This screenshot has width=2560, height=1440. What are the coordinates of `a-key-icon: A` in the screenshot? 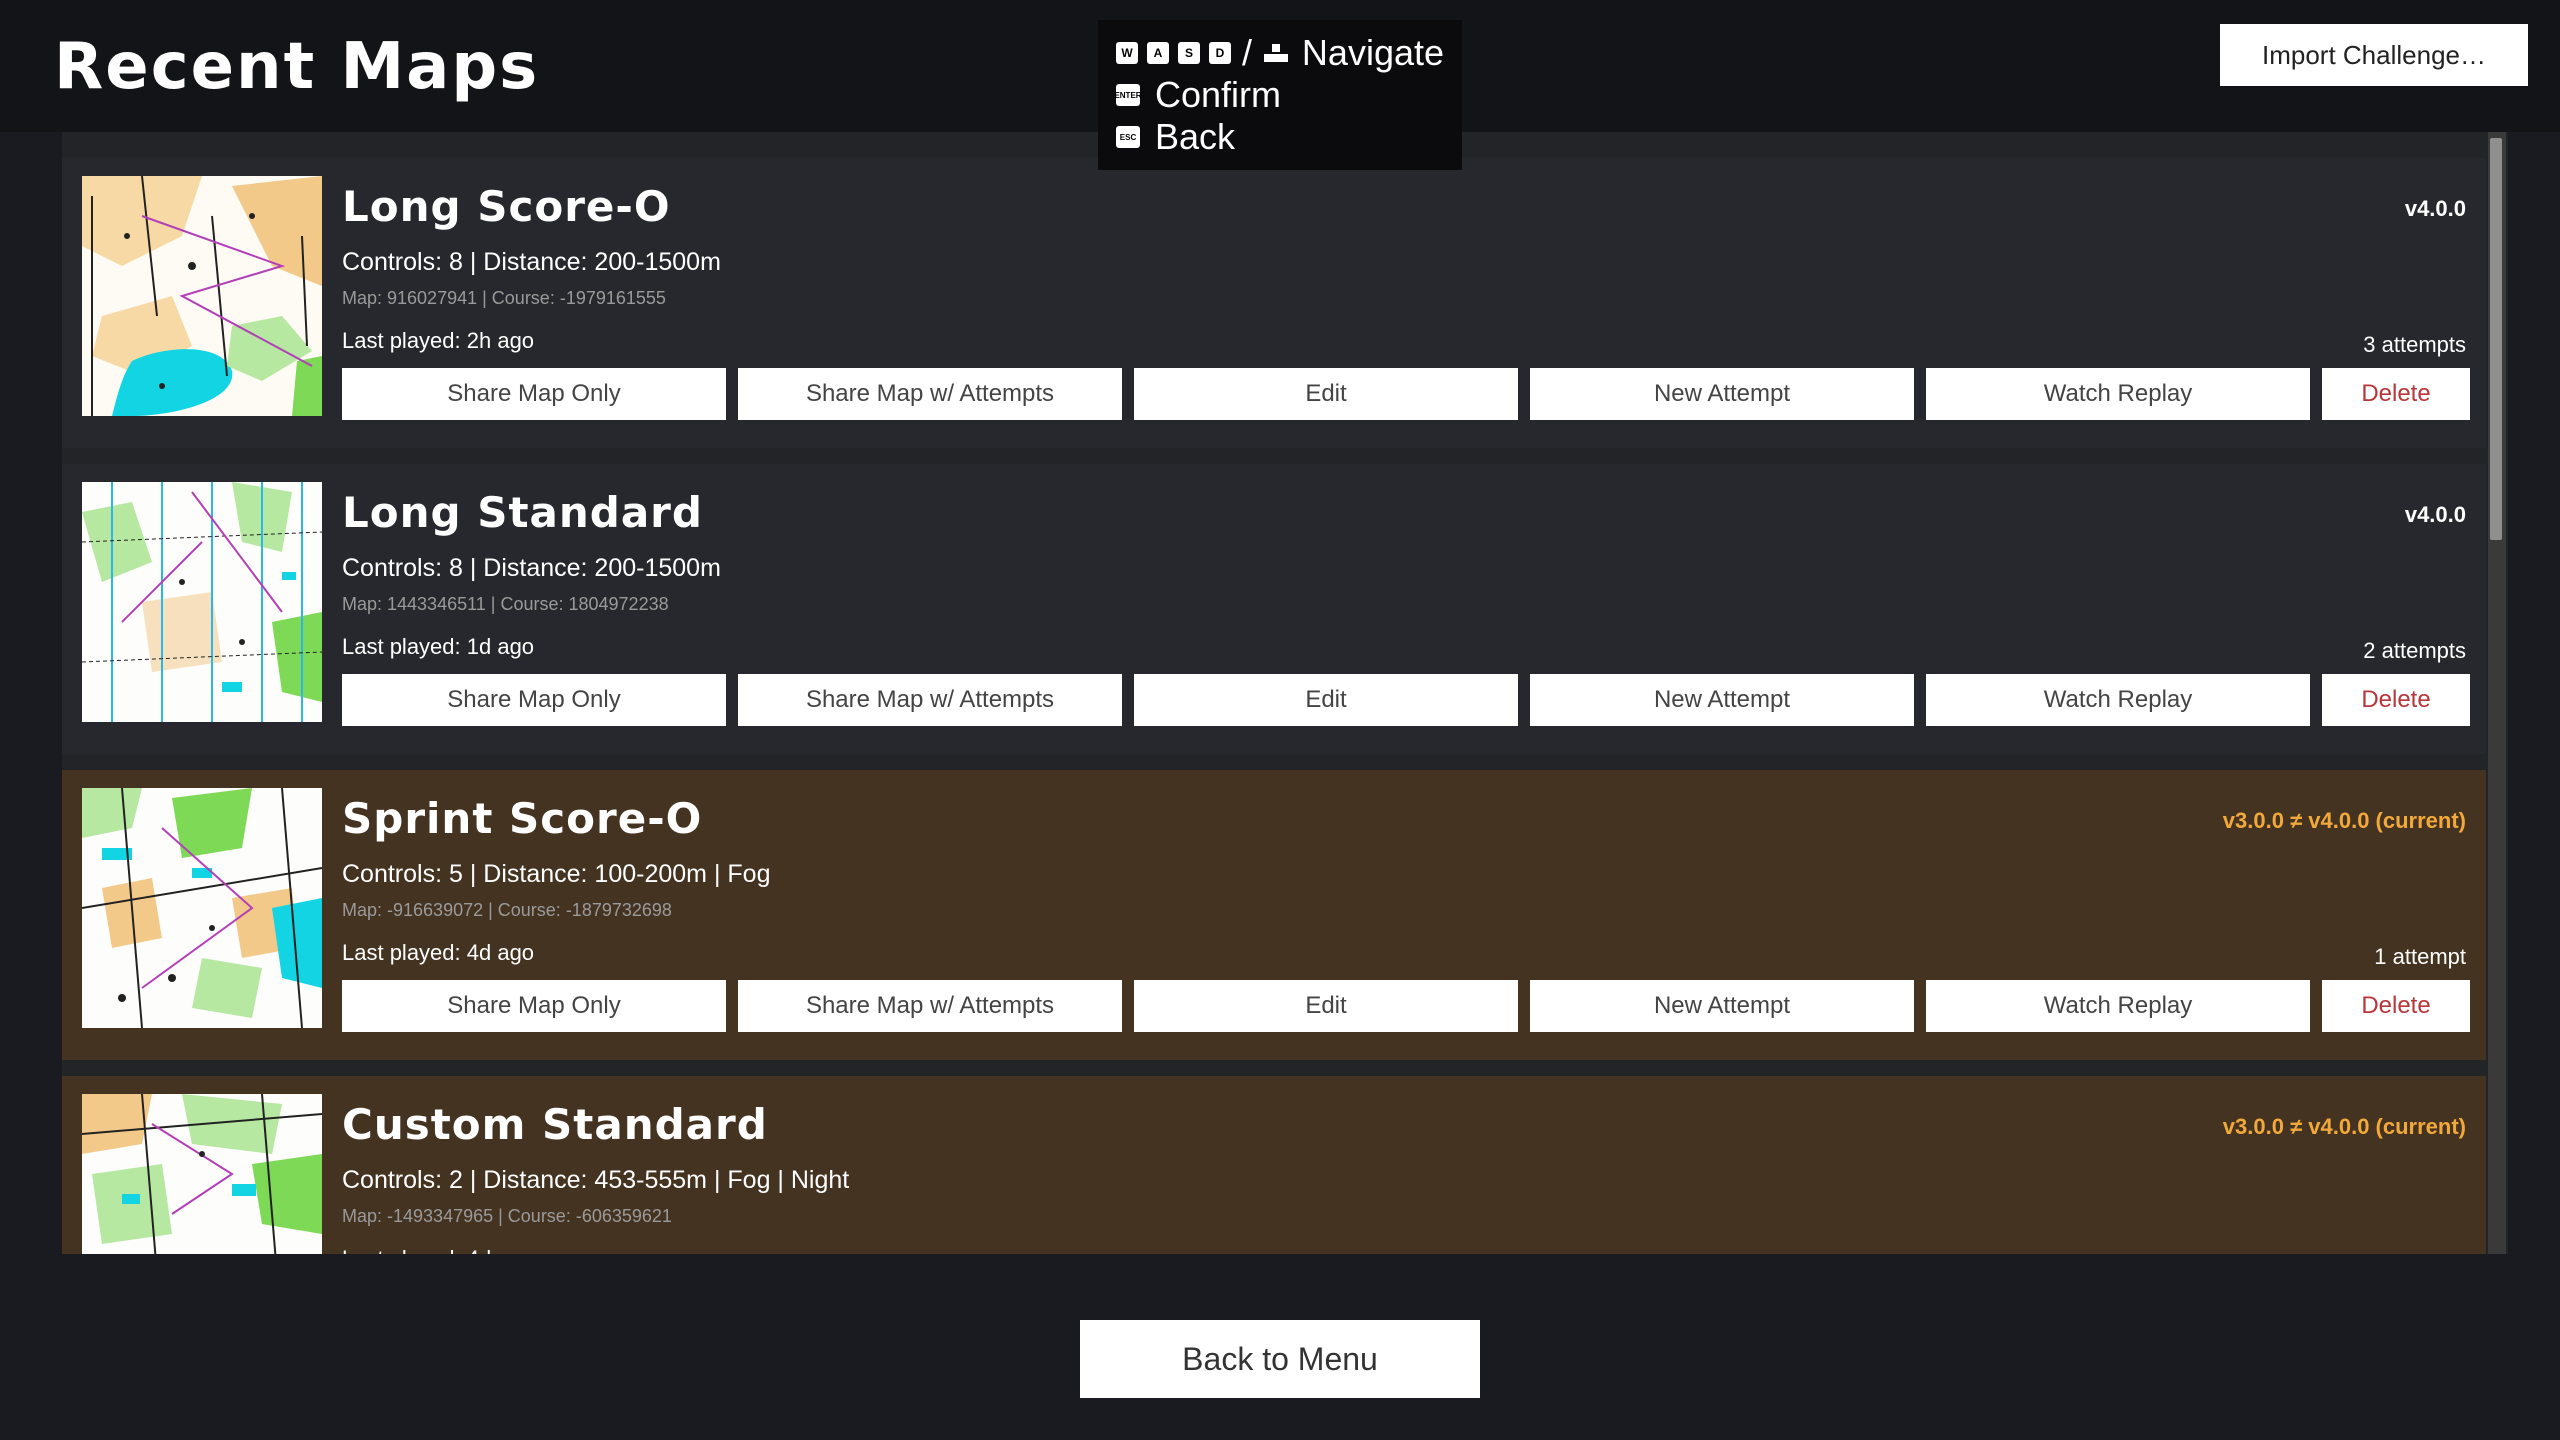 It's located at (1157, 53).